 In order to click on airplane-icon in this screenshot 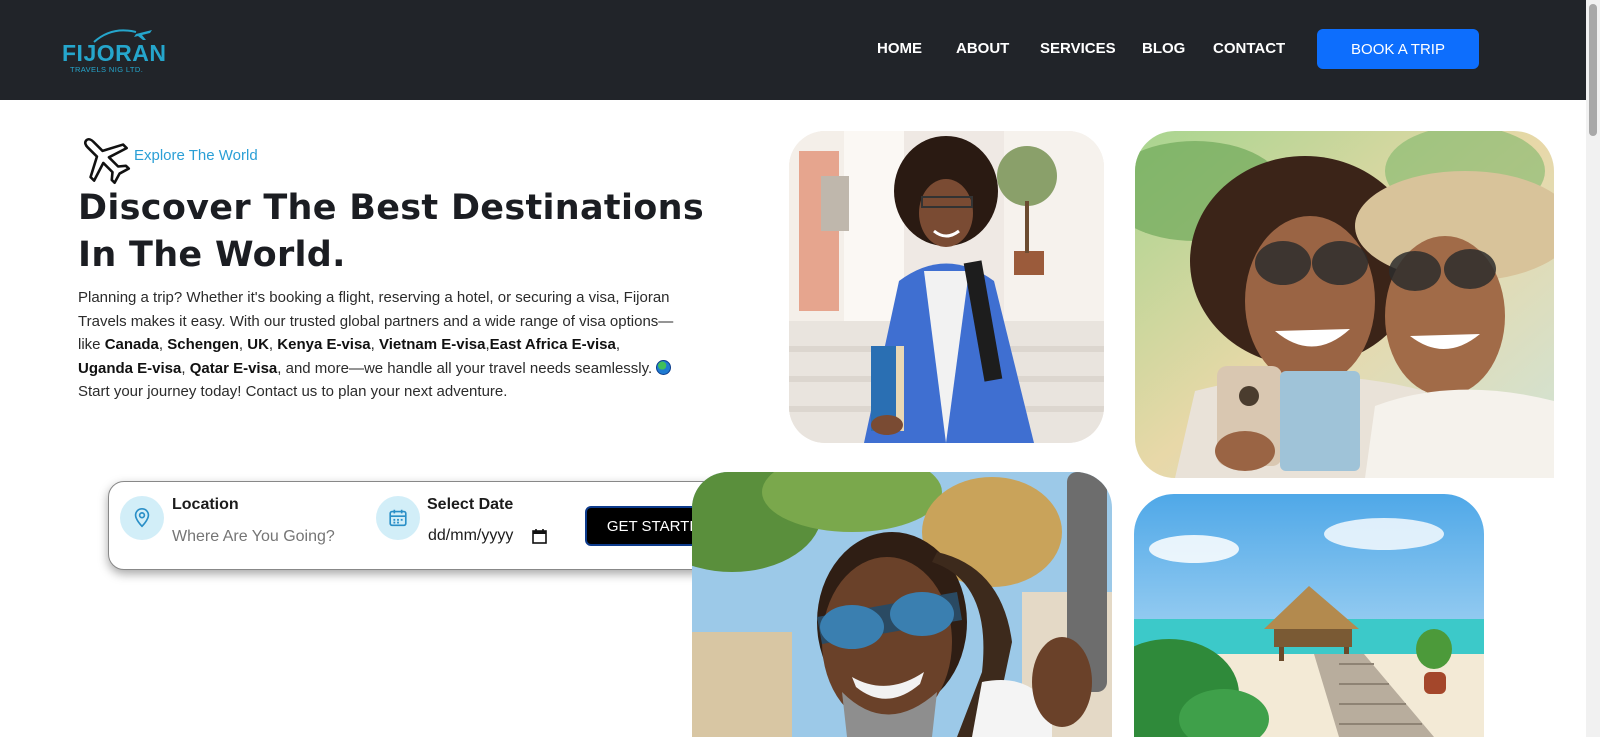, I will do `click(107, 161)`.